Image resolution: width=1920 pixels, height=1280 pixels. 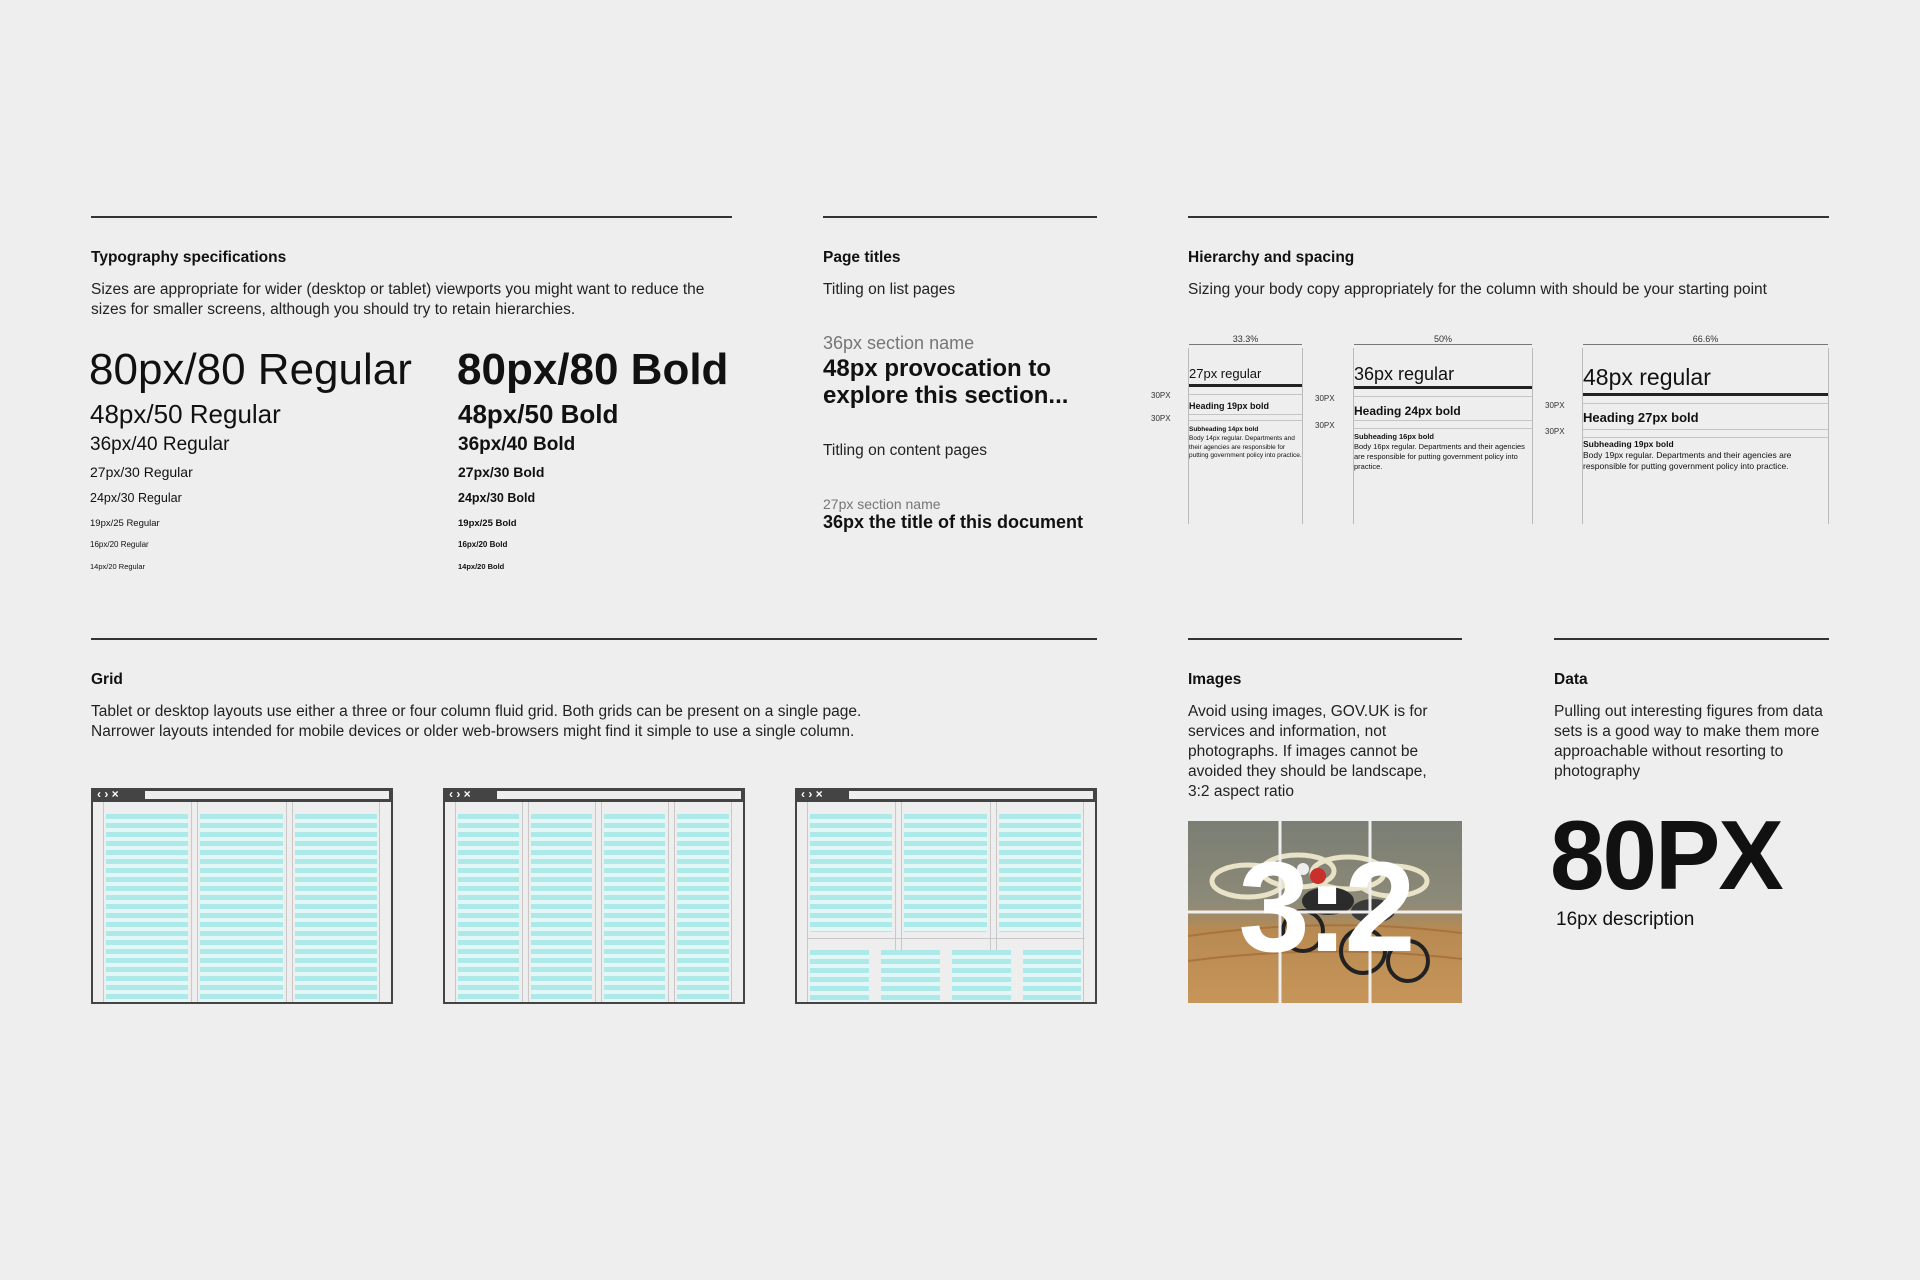 I want to click on subheading-label: Subheading 19px bold, so click(x=1628, y=444).